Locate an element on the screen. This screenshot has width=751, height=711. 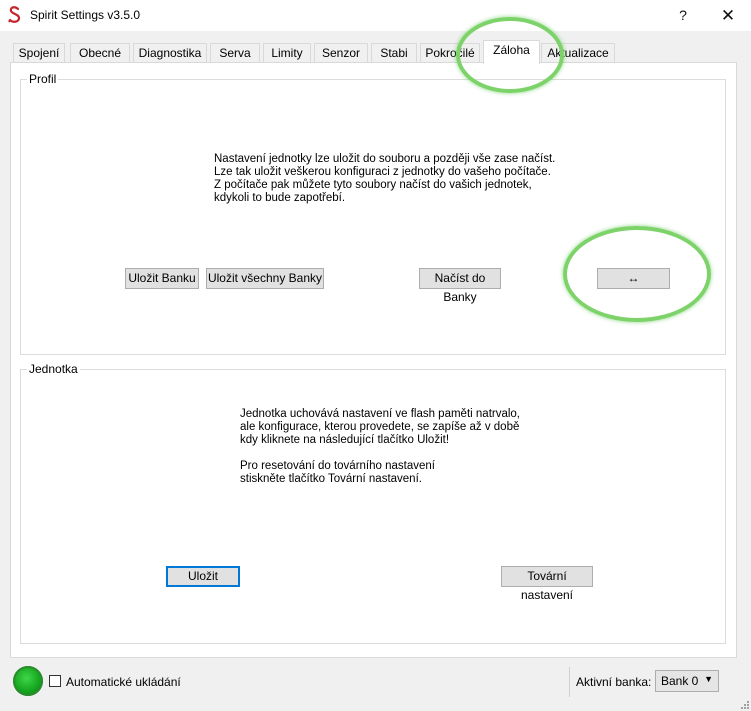
save-bank-button: Uložit Banku is located at coordinates (162, 278).